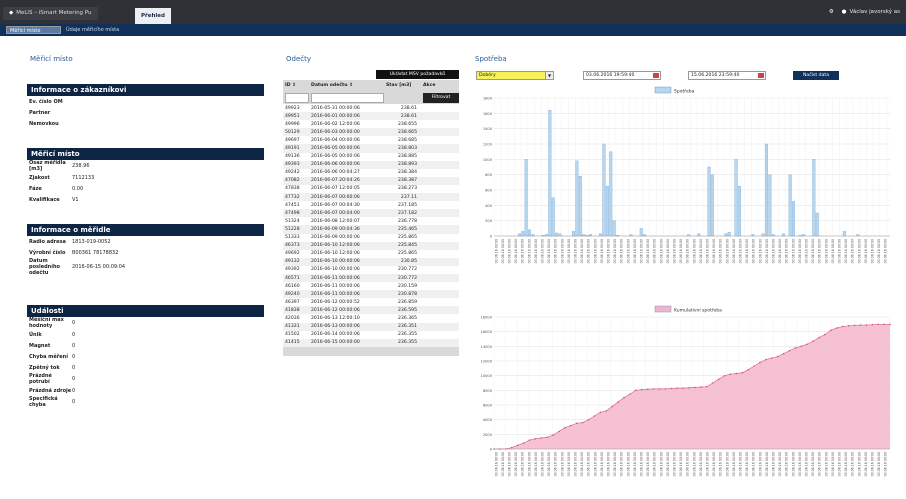 Image resolution: width=906 pixels, height=499 pixels. I want to click on table-row: 49392 2016-06-10 00:00:06 230.772, so click(371, 270).